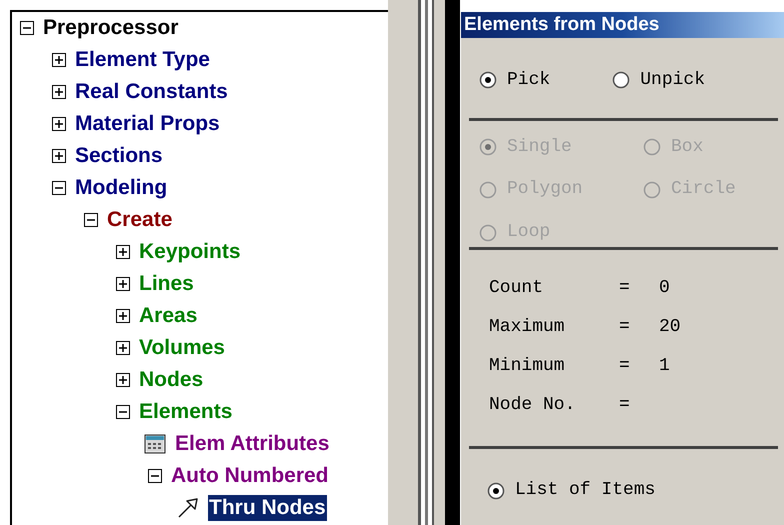 Image resolution: width=784 pixels, height=525 pixels. Describe the element at coordinates (673, 80) in the screenshot. I see `radio-label: Unpick` at that location.